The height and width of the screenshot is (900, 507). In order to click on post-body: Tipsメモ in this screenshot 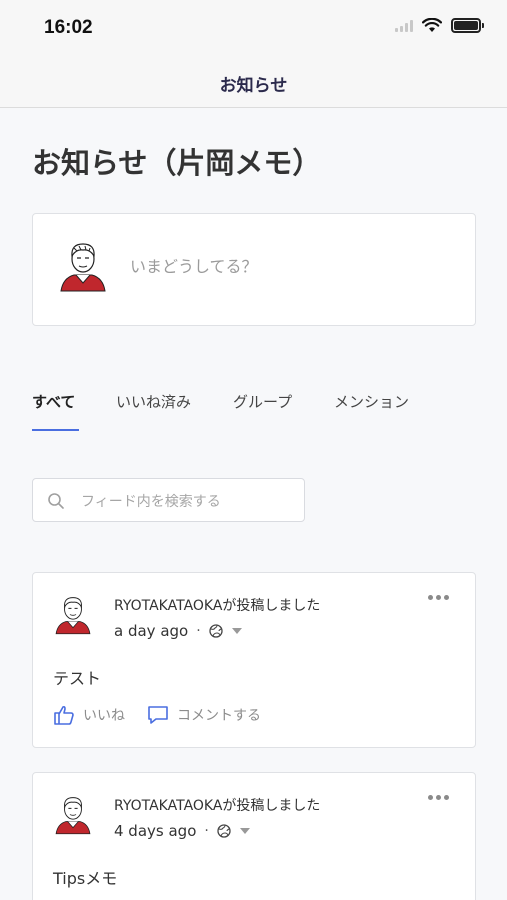, I will do `click(85, 878)`.